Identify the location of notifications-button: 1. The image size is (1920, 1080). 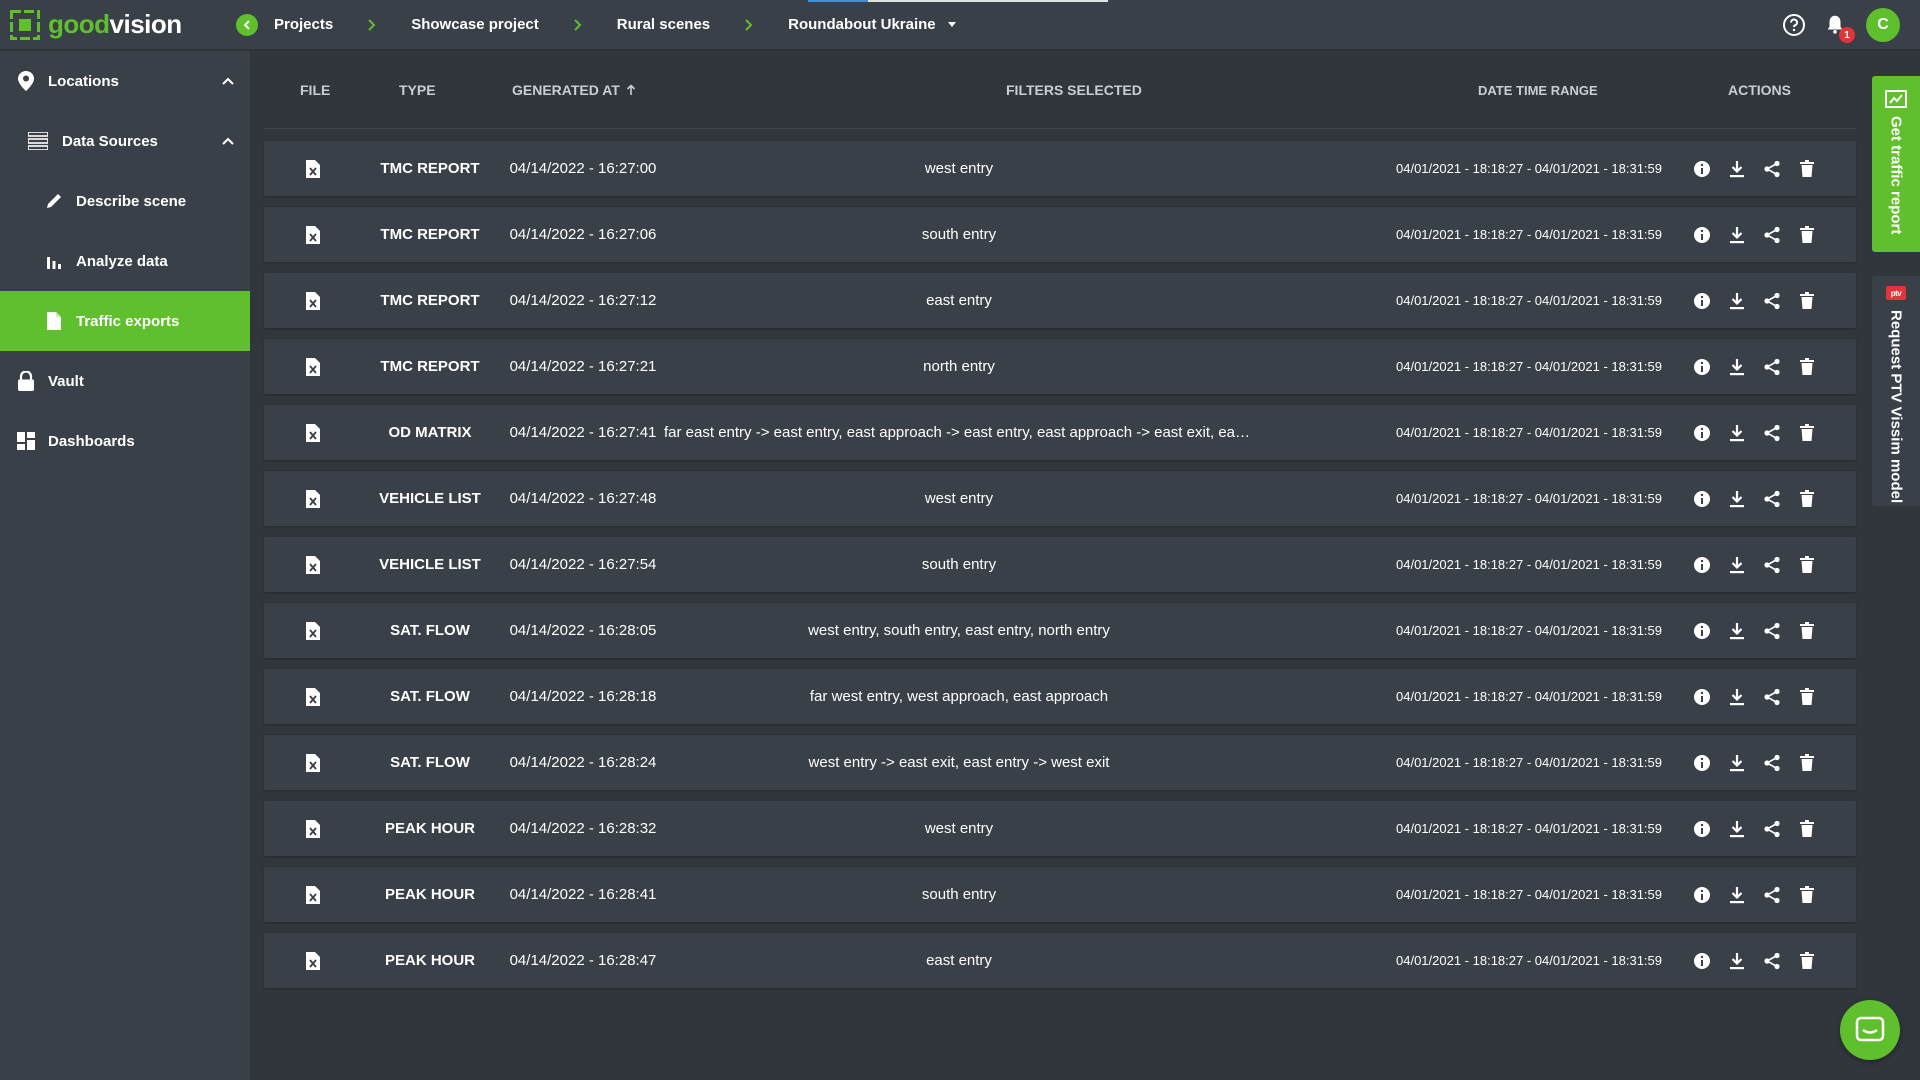
(1839, 28).